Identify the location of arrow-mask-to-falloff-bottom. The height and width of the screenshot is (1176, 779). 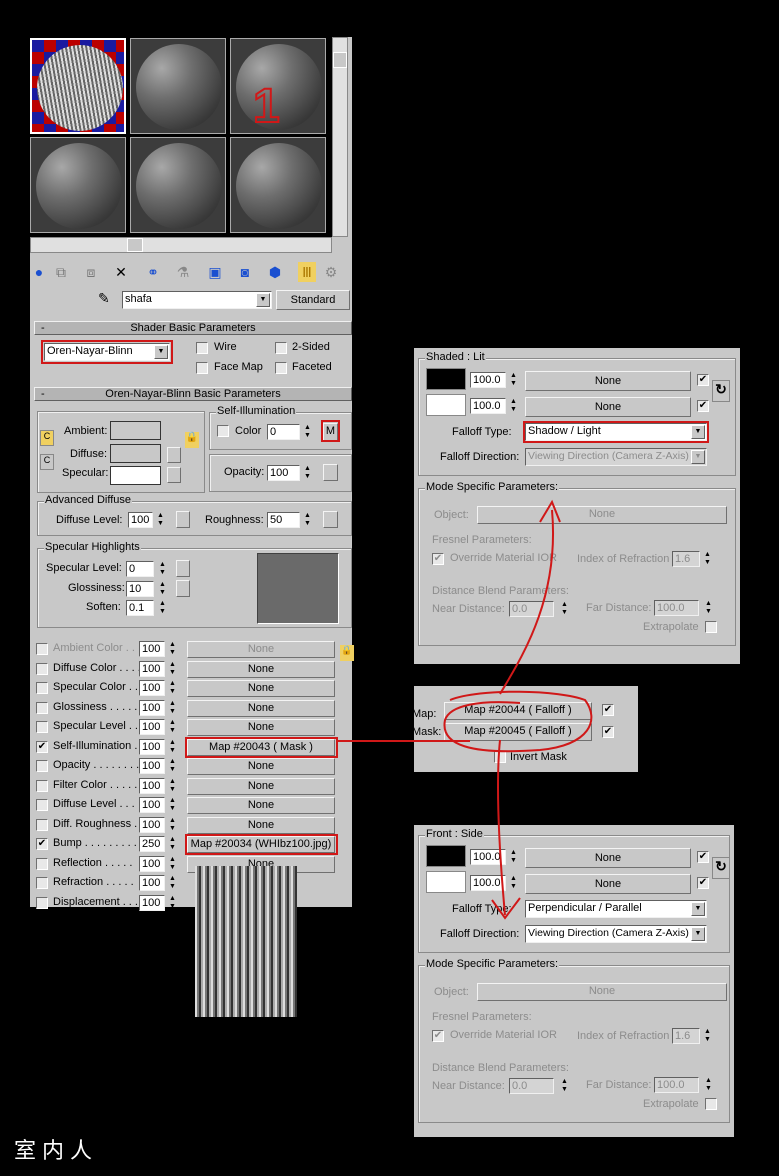
(506, 829).